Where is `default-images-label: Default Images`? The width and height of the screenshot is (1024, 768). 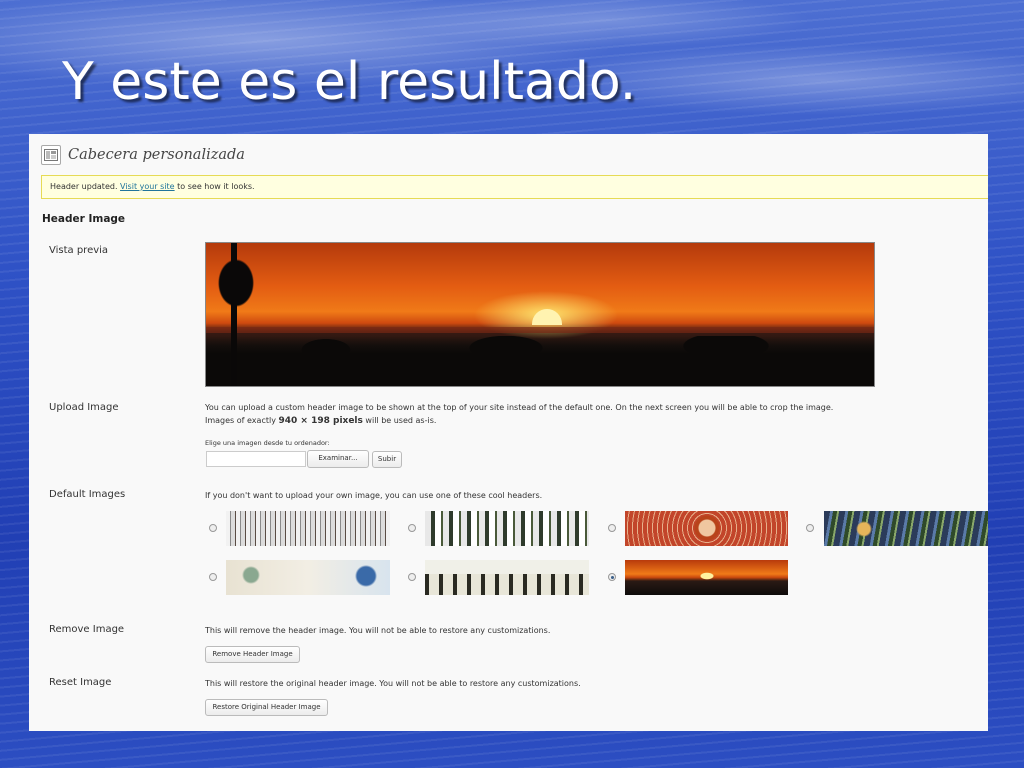
default-images-label: Default Images is located at coordinates (87, 494).